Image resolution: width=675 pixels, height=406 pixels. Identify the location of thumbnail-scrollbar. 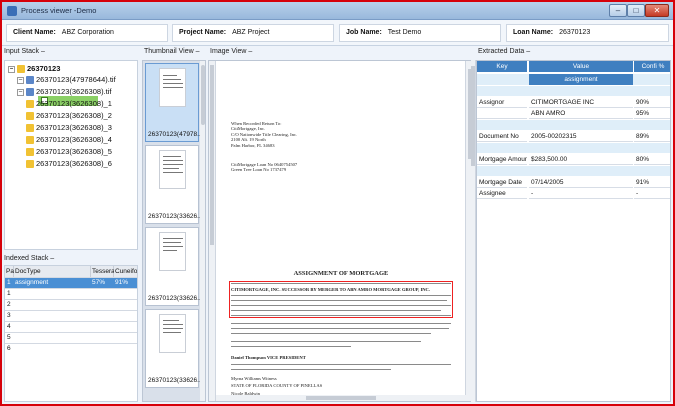
(202, 231).